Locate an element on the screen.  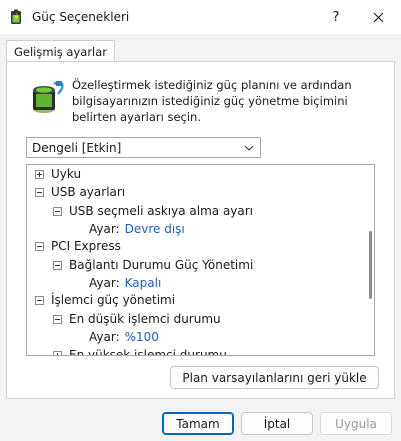
help-button: ? is located at coordinates (336, 17).